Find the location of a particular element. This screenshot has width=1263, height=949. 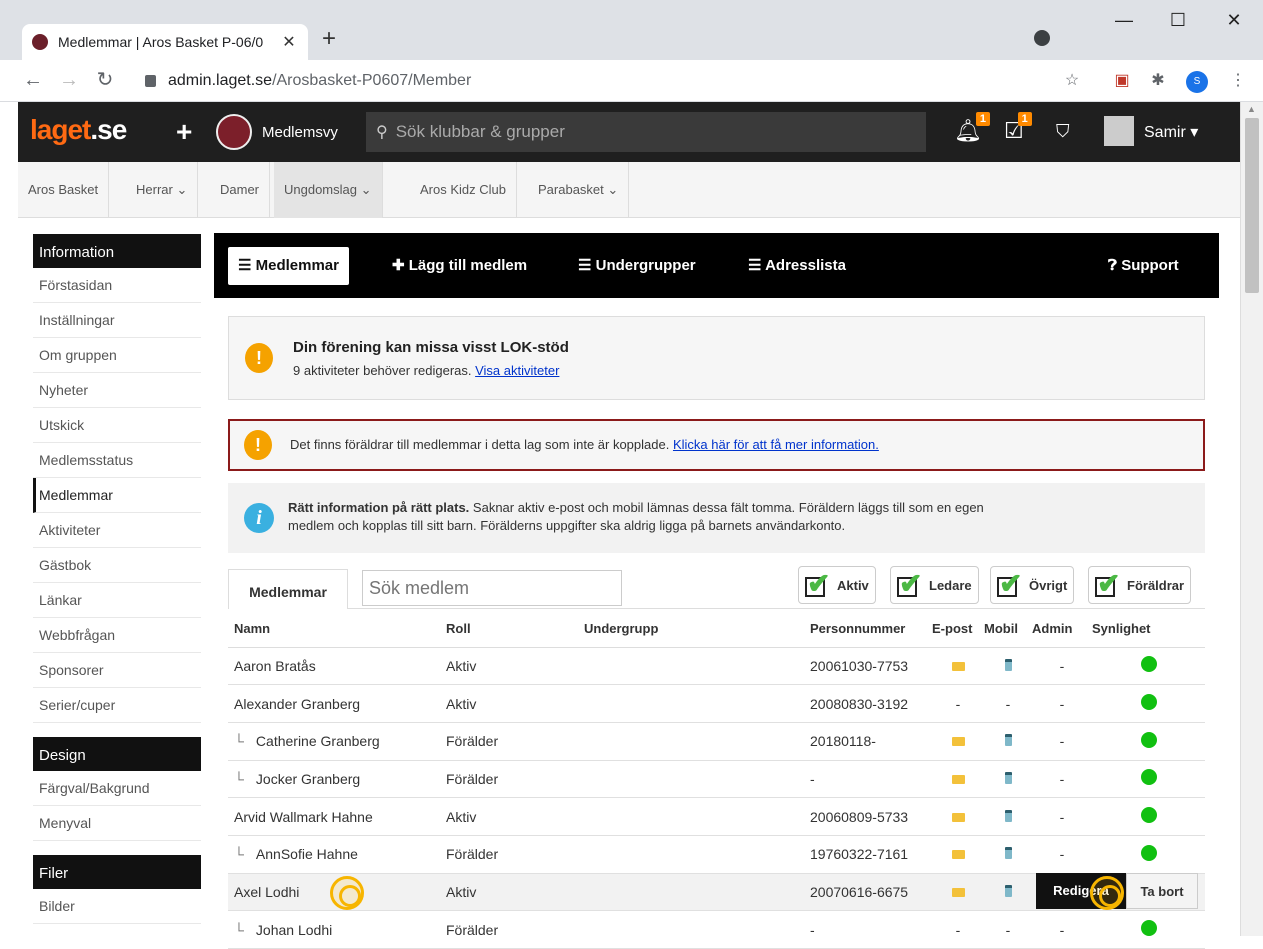

nav-aros-kidz-club: Aros Kidz Club is located at coordinates (463, 190).